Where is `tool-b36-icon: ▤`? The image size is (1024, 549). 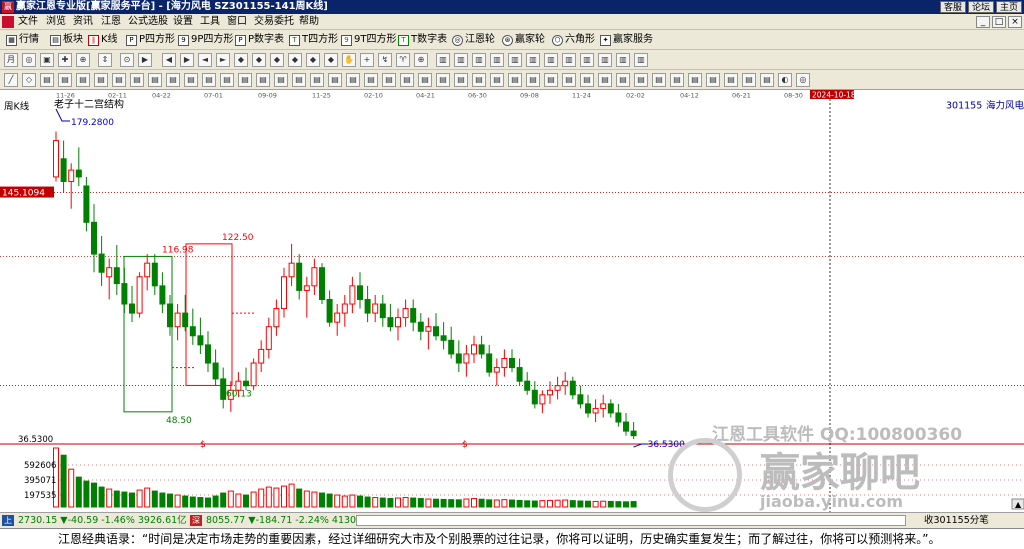
tool-b36-icon: ▤ is located at coordinates (641, 80).